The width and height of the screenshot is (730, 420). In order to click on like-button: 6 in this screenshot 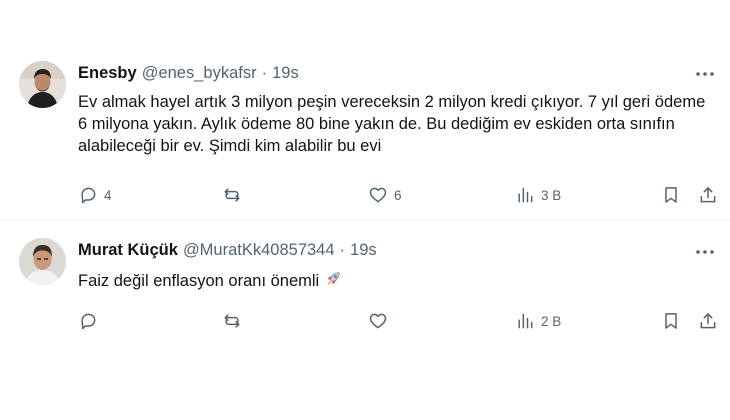, I will do `click(385, 195)`.